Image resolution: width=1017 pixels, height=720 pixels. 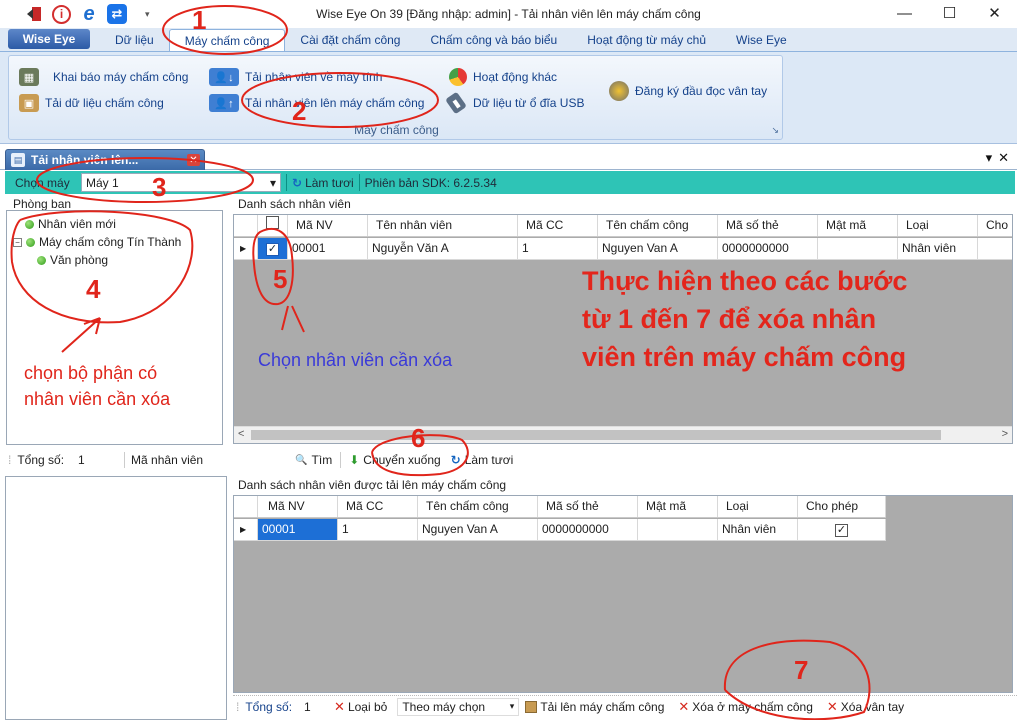 What do you see at coordinates (241, 434) in the screenshot?
I see `scroll-left-icon: <` at bounding box center [241, 434].